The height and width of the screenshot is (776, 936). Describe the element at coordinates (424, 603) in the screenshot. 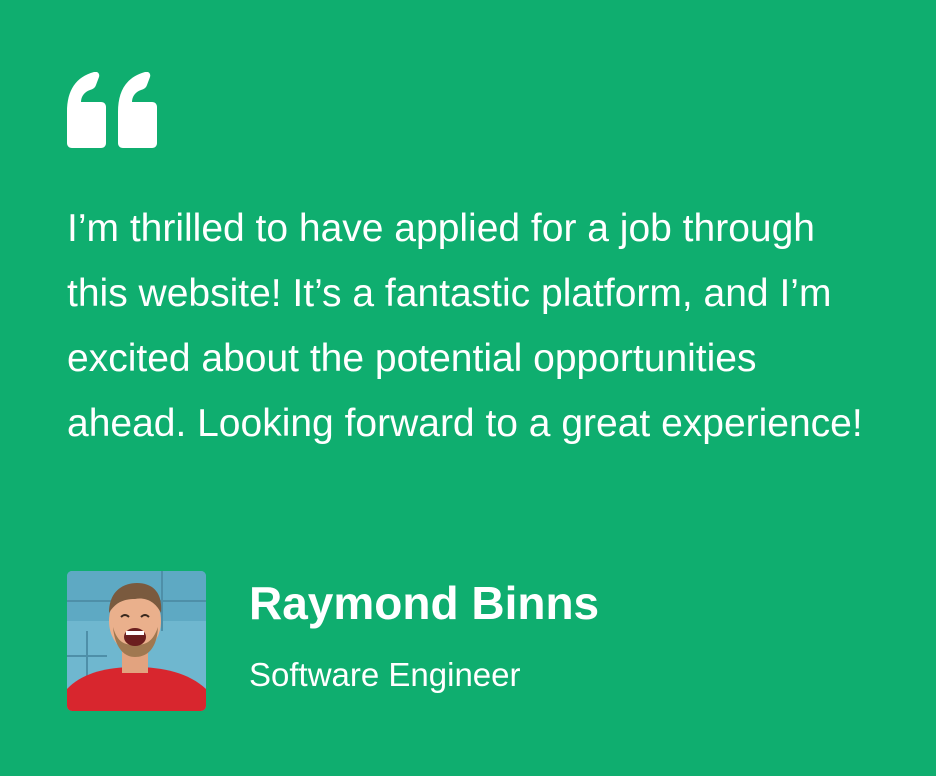

I see `author-name: Raymond Binns` at that location.